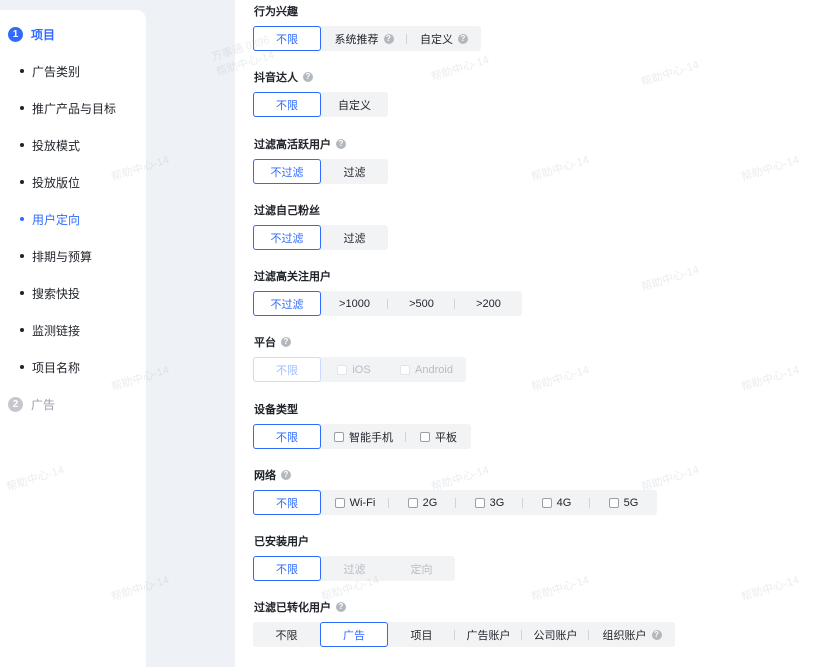  I want to click on interest-option-custom: 自定义 ?, so click(444, 38).